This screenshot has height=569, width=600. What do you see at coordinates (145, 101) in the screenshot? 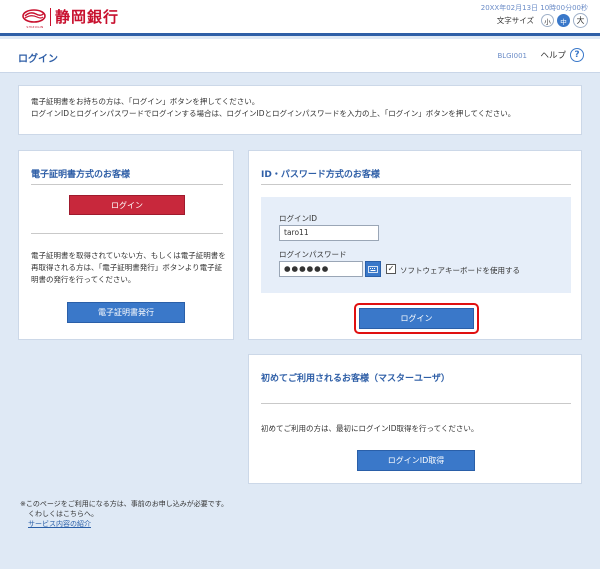
I see `instruction-line-1: 電子証明書をお持ちの方は、「ログイン」ボタンを押してください。` at bounding box center [145, 101].